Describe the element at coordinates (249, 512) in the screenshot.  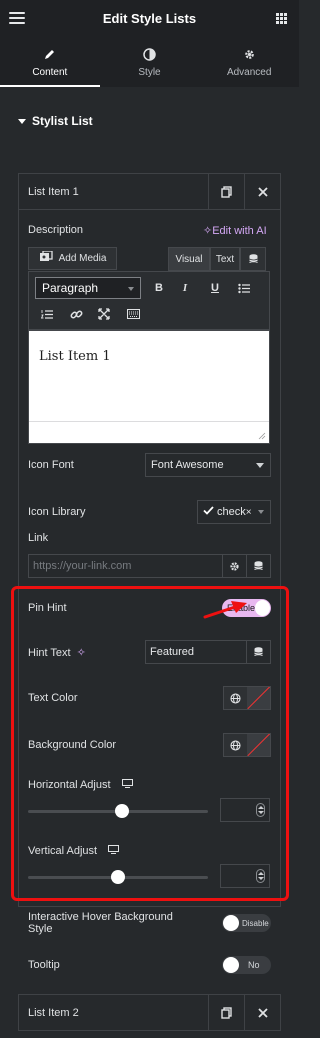
I see `clear-icon: ×` at that location.